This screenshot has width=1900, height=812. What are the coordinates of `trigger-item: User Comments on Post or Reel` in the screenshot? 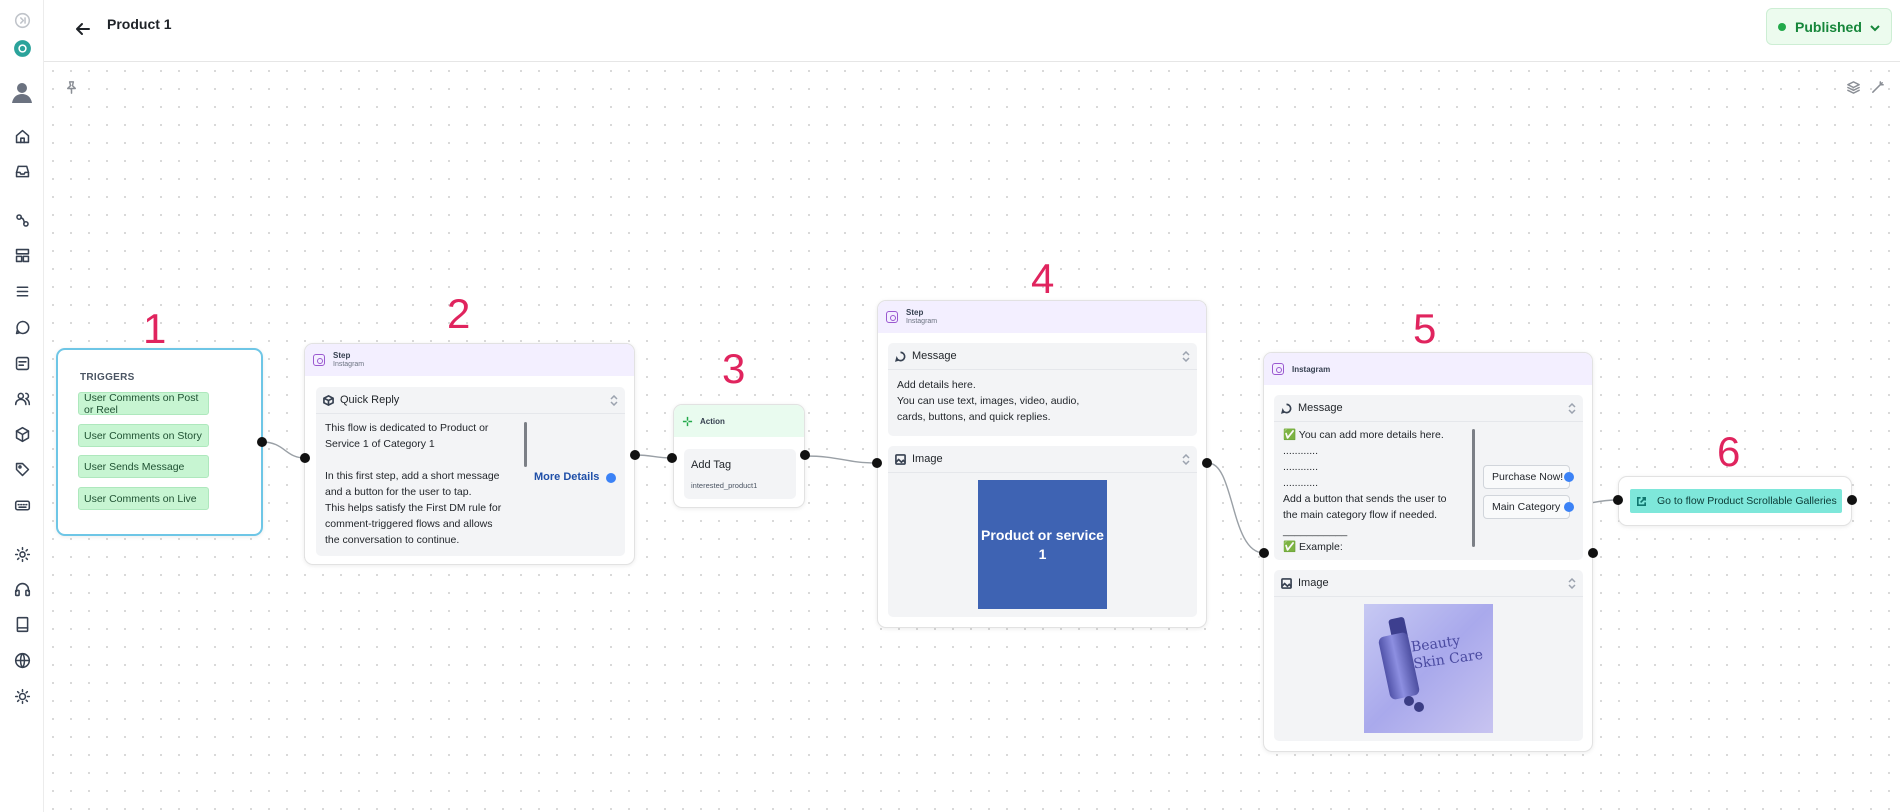 It's located at (143, 404).